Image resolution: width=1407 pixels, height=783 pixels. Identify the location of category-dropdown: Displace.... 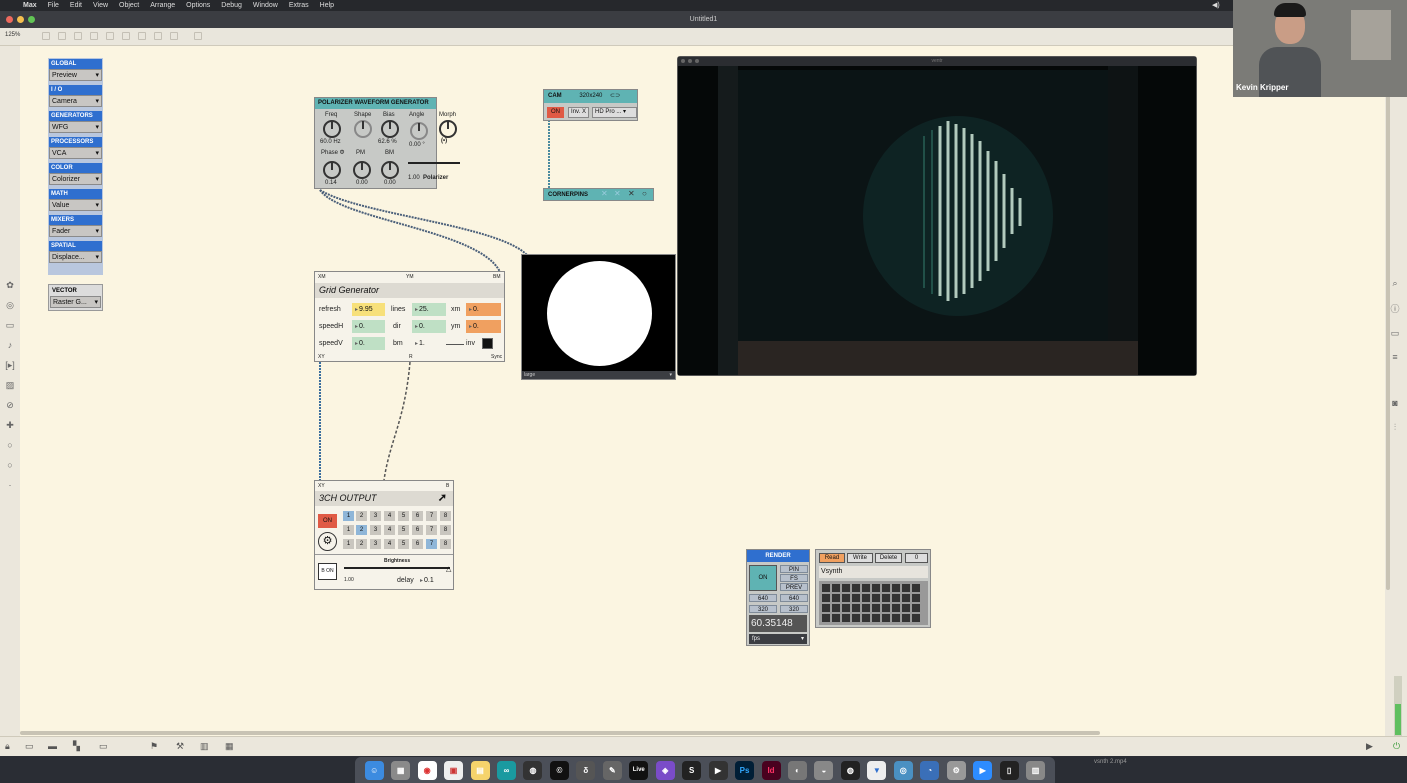
(75, 257).